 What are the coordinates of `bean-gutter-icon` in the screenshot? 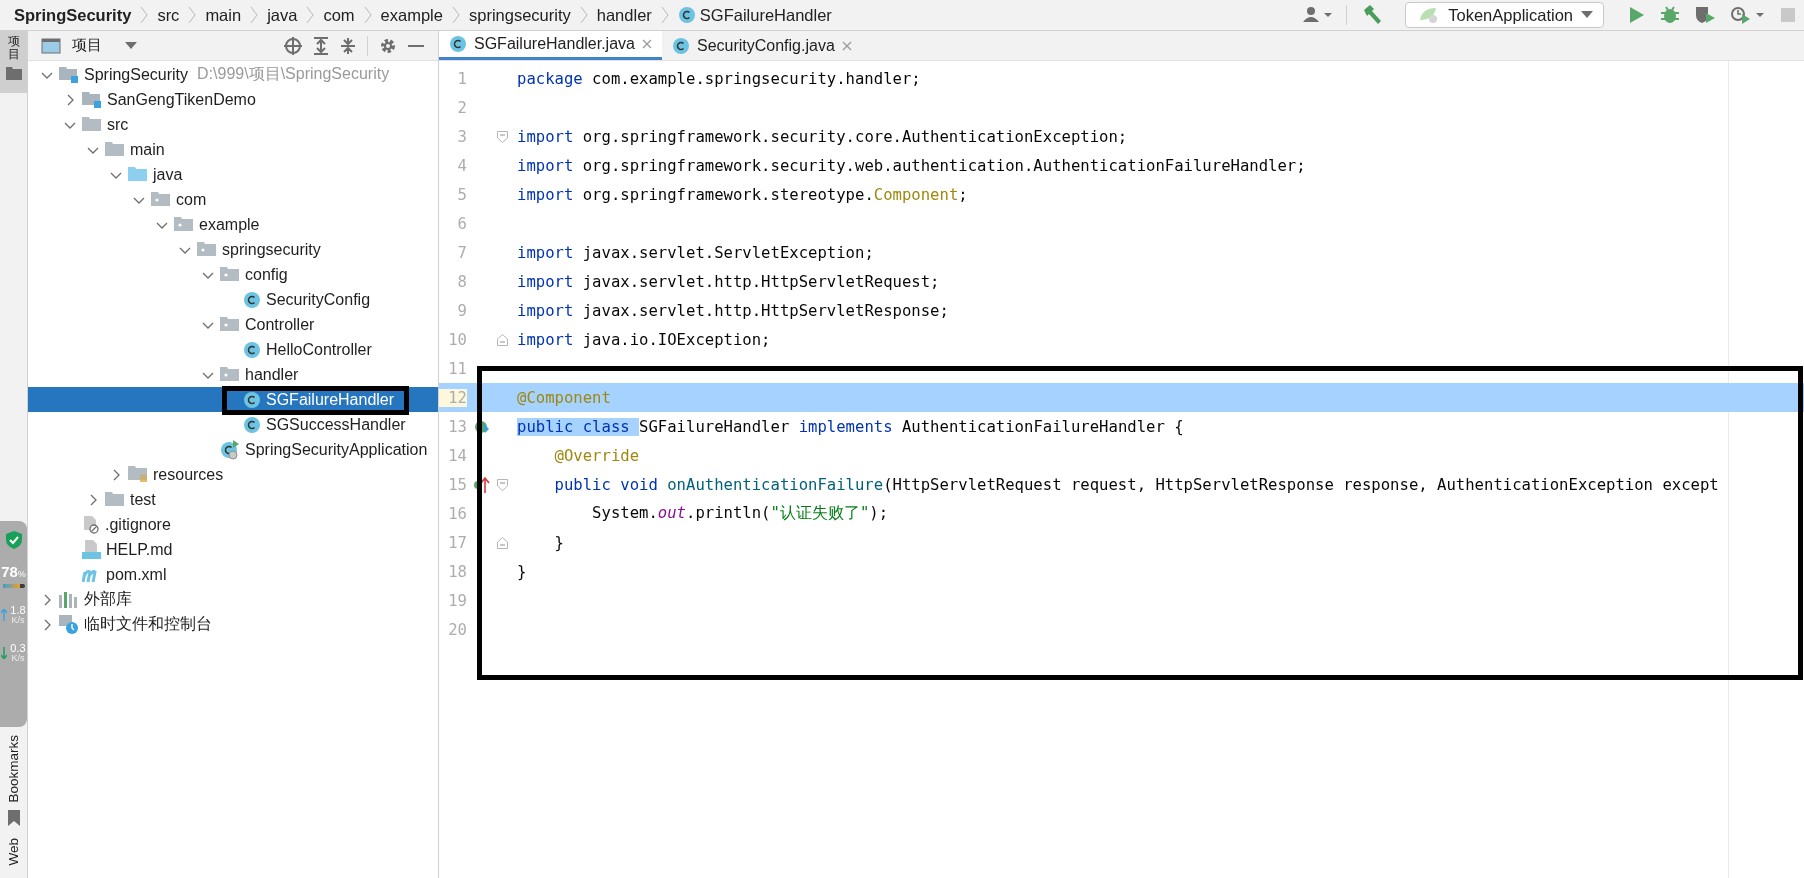 It's located at (482, 426).